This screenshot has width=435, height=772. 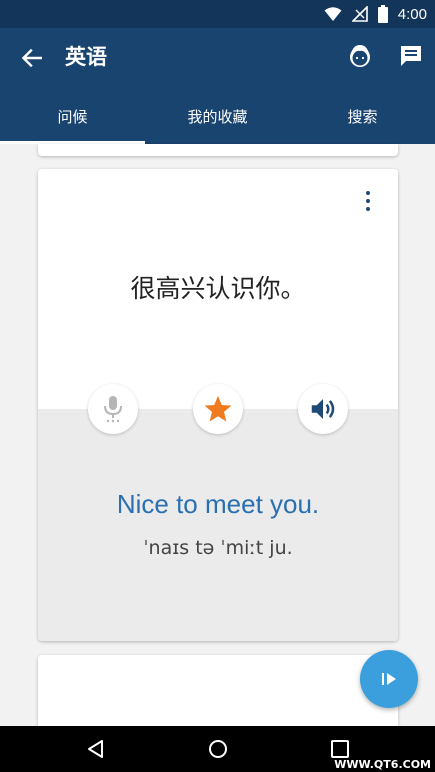 What do you see at coordinates (340, 749) in the screenshot?
I see `nav-recents-icon` at bounding box center [340, 749].